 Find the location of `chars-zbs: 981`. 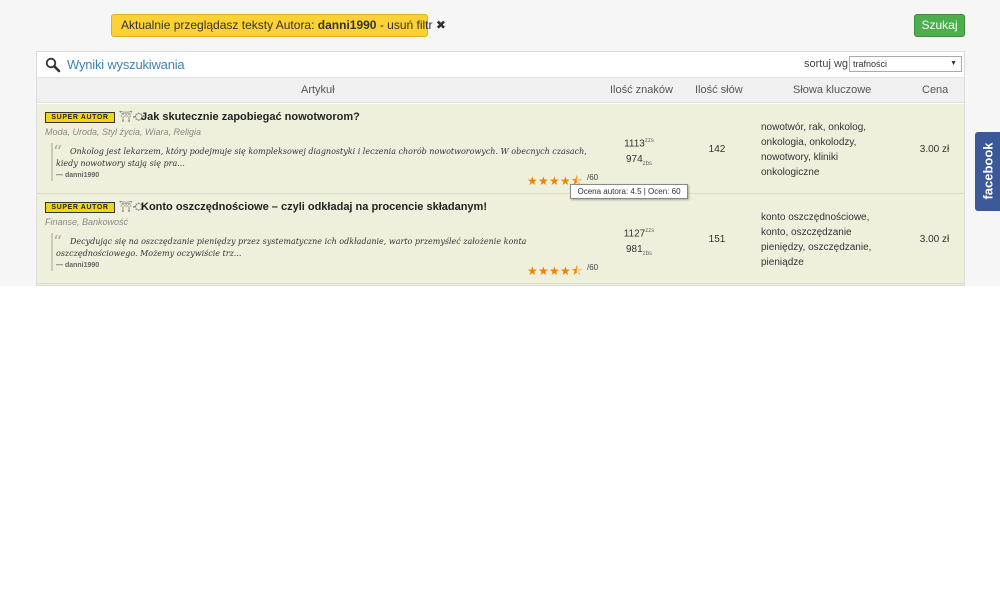

chars-zbs: 981 is located at coordinates (634, 250).